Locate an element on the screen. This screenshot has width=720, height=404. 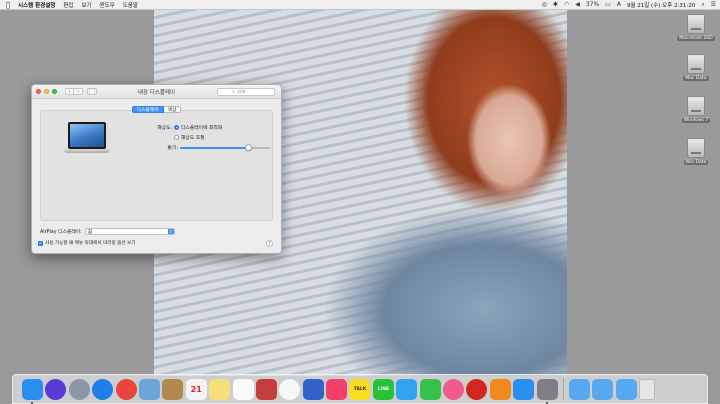
dock-icon-text: LINE is located at coordinates (383, 389).